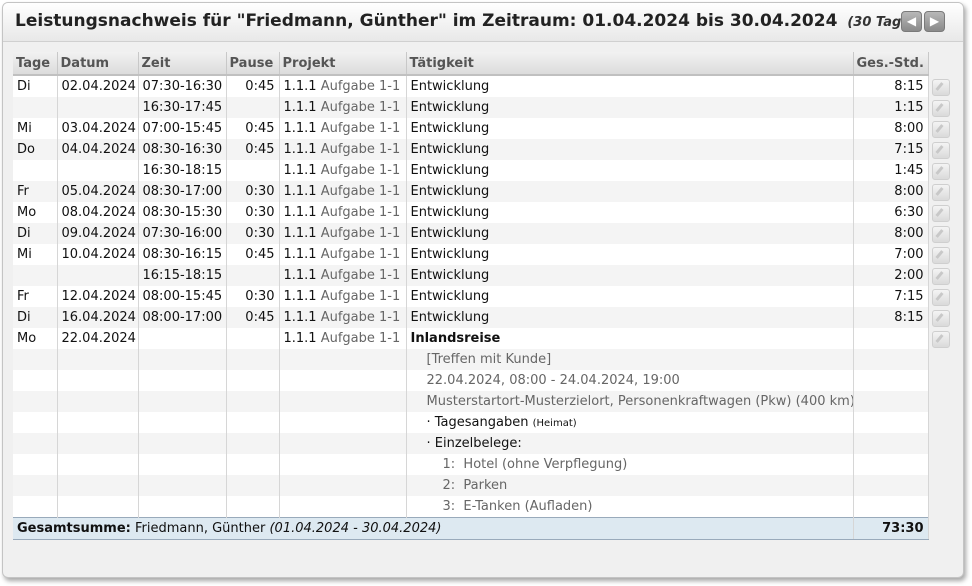 The image size is (972, 586). What do you see at coordinates (471, 485) in the screenshot?
I see `receipt-row: 2: Parken` at bounding box center [471, 485].